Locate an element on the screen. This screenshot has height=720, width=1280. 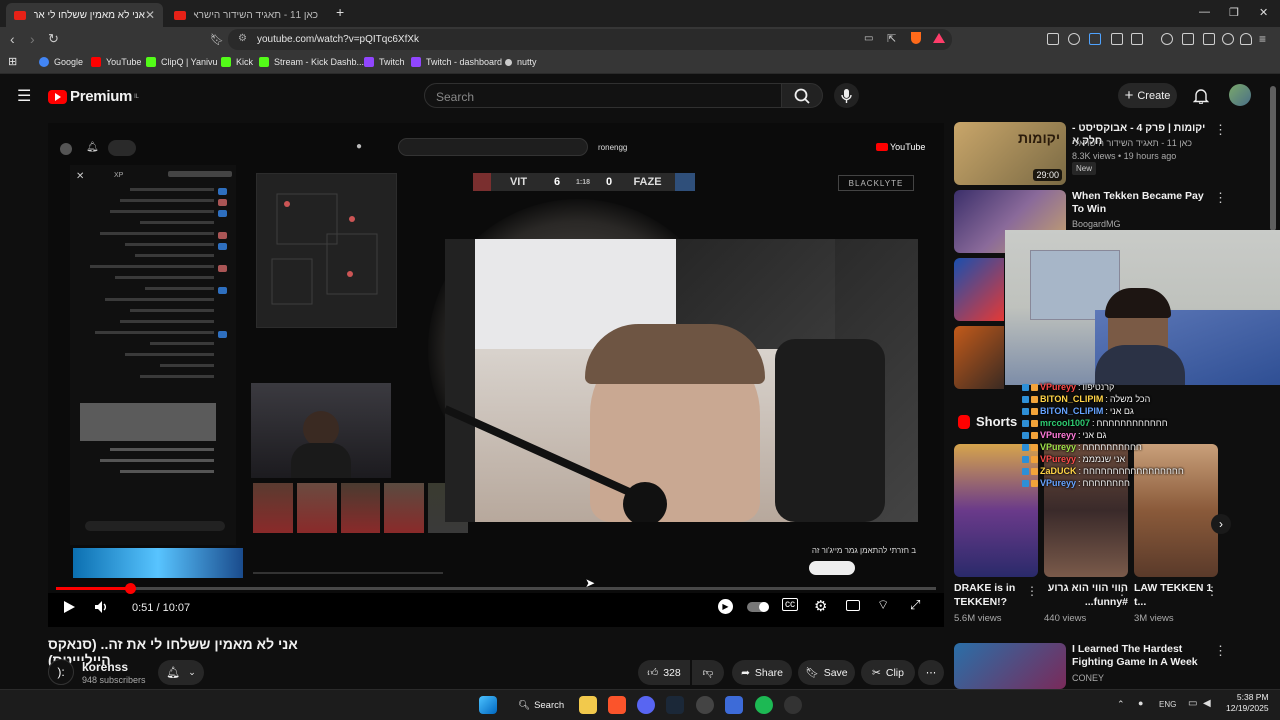
menu-icon: ≡ is located at coordinates (1262, 39).